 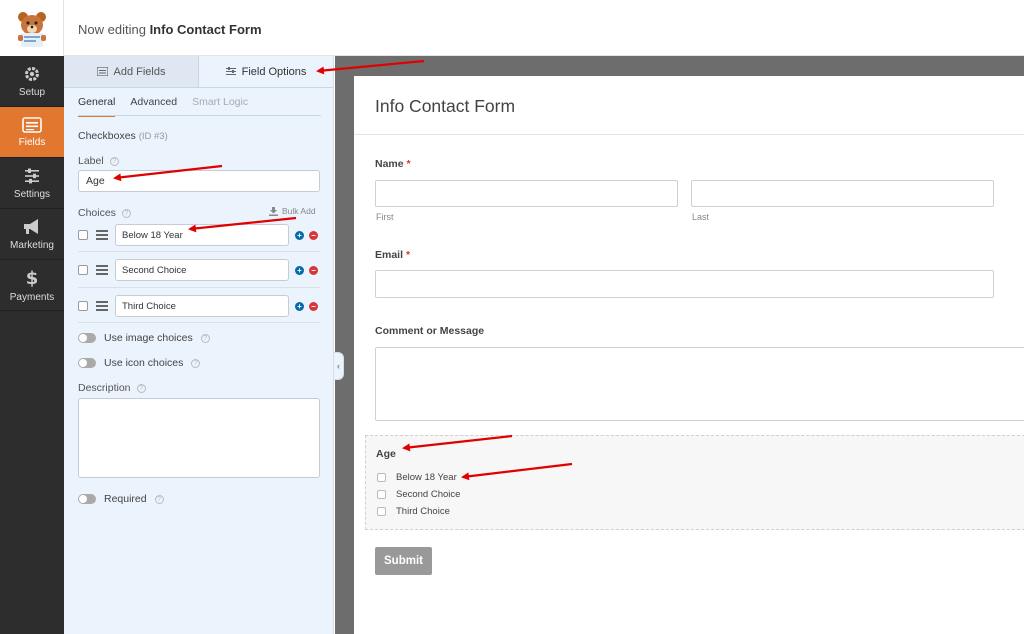 What do you see at coordinates (87, 363) in the screenshot?
I see `icon-choices-toggle` at bounding box center [87, 363].